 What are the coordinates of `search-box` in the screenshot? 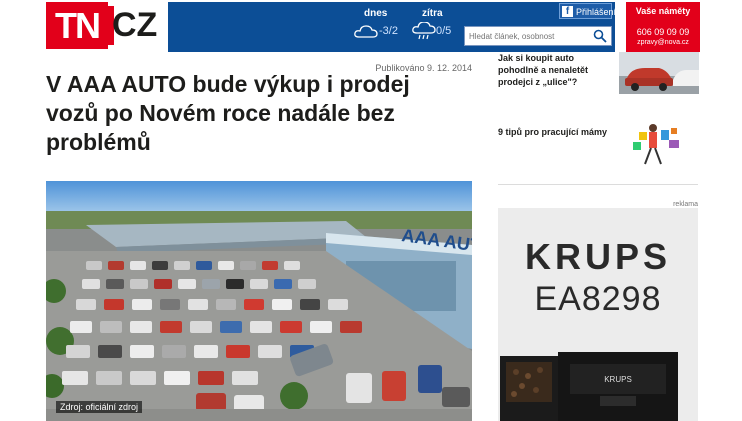 It's located at (538, 36).